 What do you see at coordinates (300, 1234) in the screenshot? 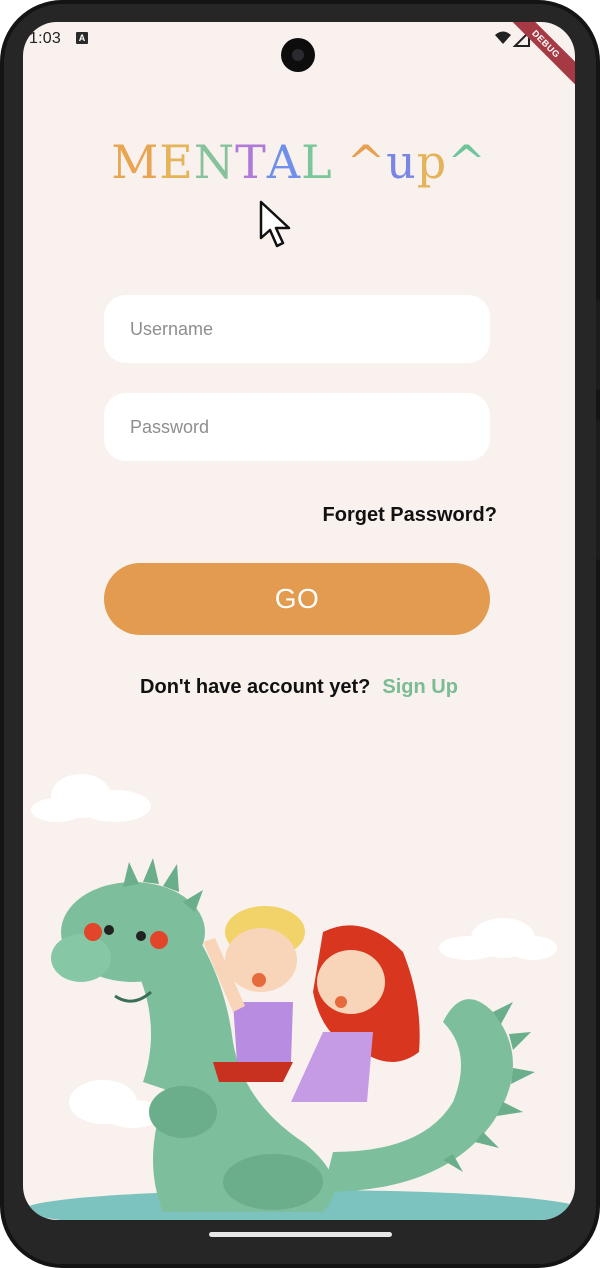
I see `home-indicator` at bounding box center [300, 1234].